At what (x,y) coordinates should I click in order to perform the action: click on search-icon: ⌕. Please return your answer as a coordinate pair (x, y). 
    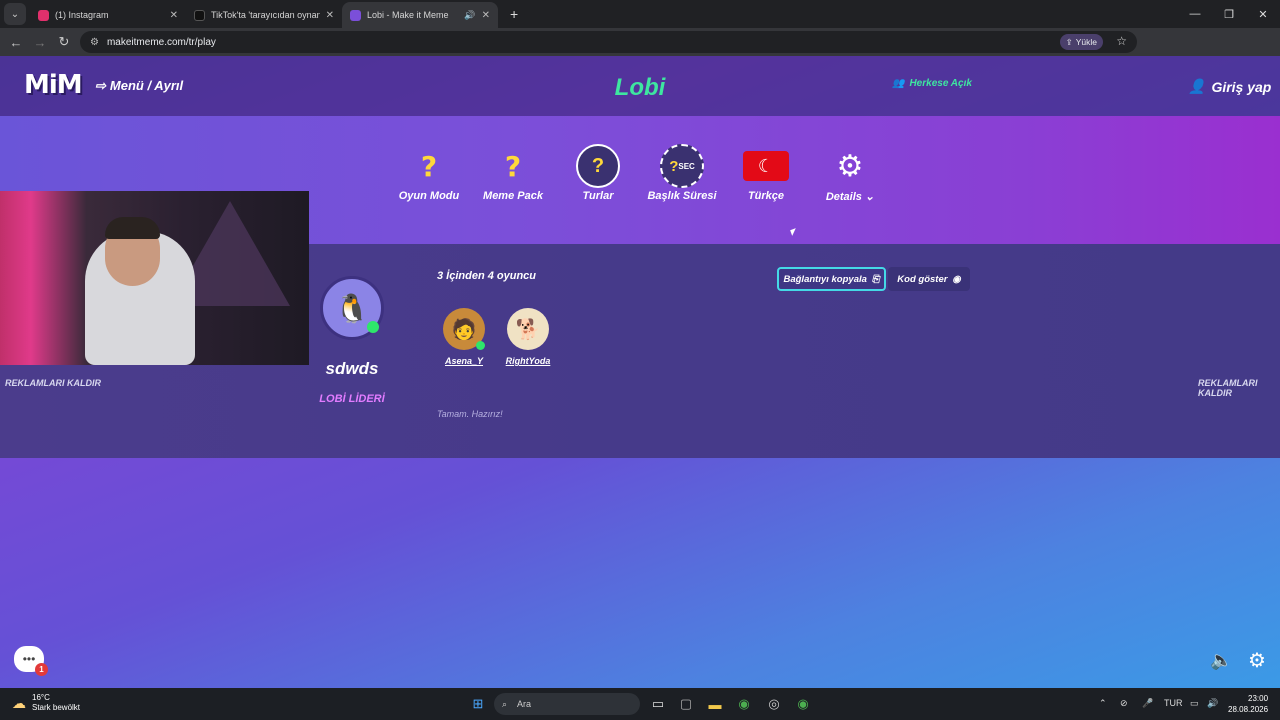
    Looking at the image, I should click on (505, 703).